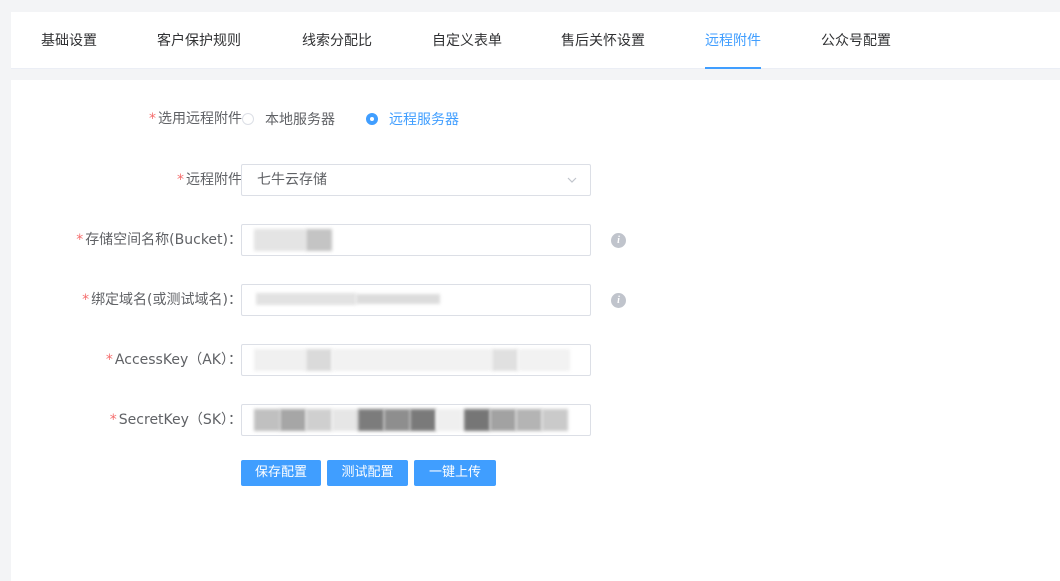 This screenshot has height=581, width=1060. Describe the element at coordinates (572, 180) in the screenshot. I see `chevron-down-icon` at that location.